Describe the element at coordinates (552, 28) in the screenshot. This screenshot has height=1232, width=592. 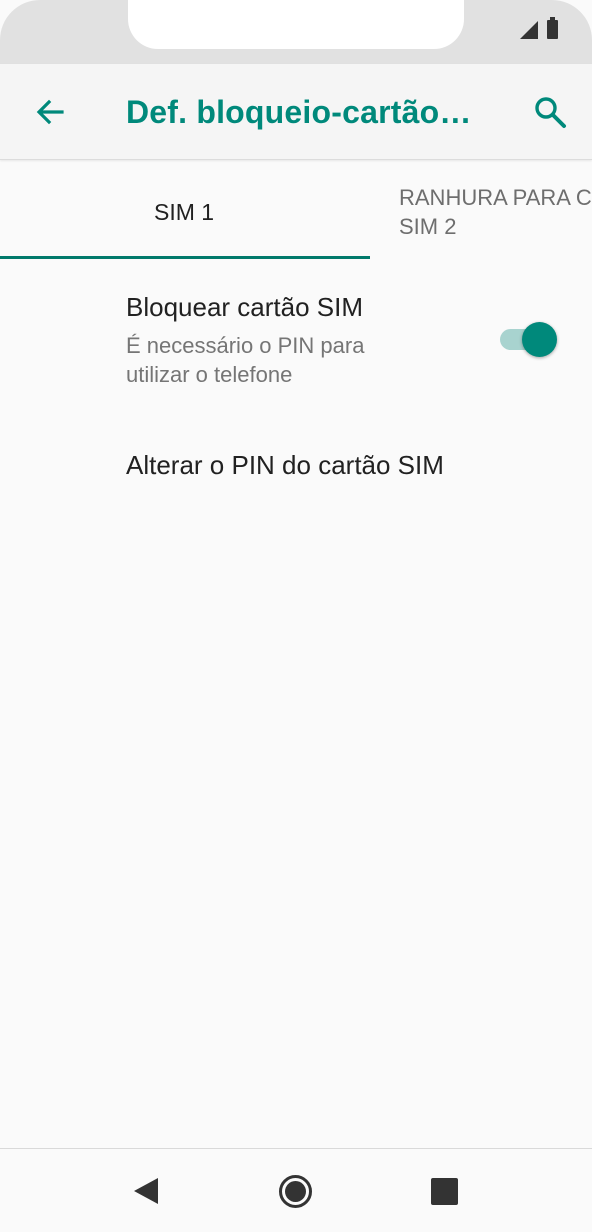
I see `battery-icon` at that location.